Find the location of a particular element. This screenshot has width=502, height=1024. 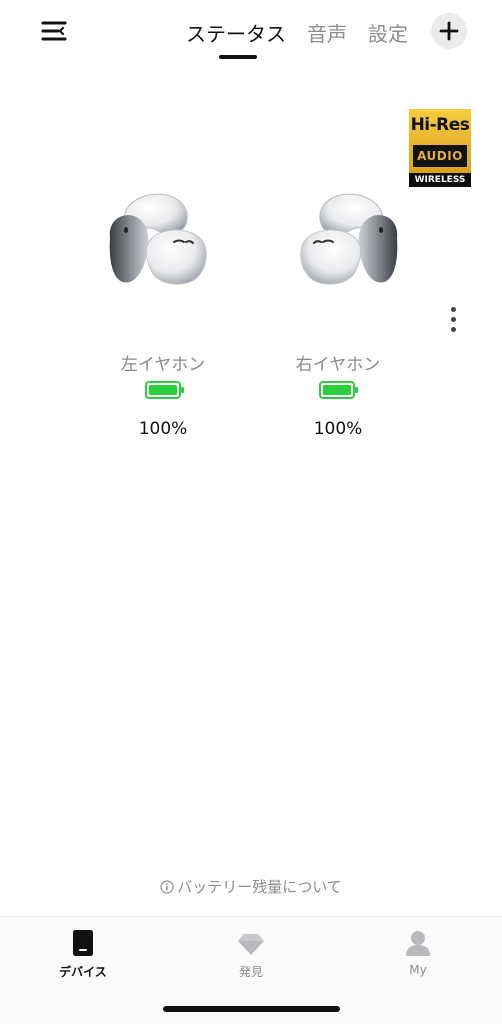

tab-audio: 音声 is located at coordinates (327, 32).